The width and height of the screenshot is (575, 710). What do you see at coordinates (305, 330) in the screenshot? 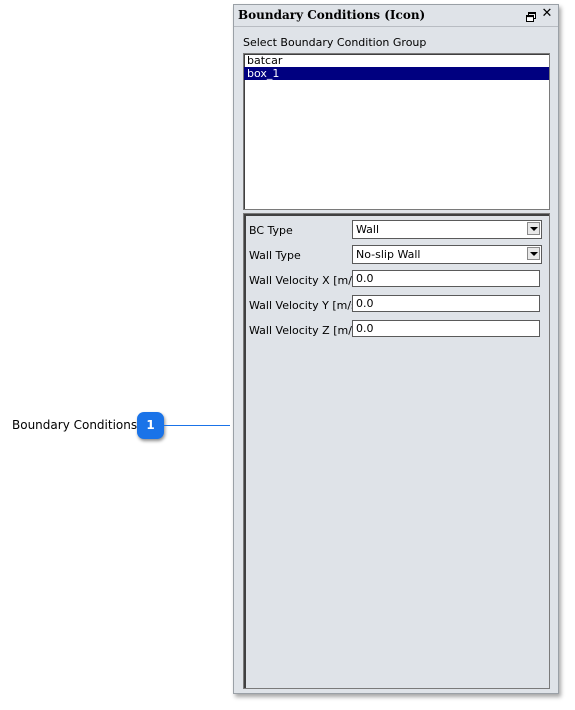
I see `wall-velocity-z-label: Wall Velocity Z [m/s]` at bounding box center [305, 330].